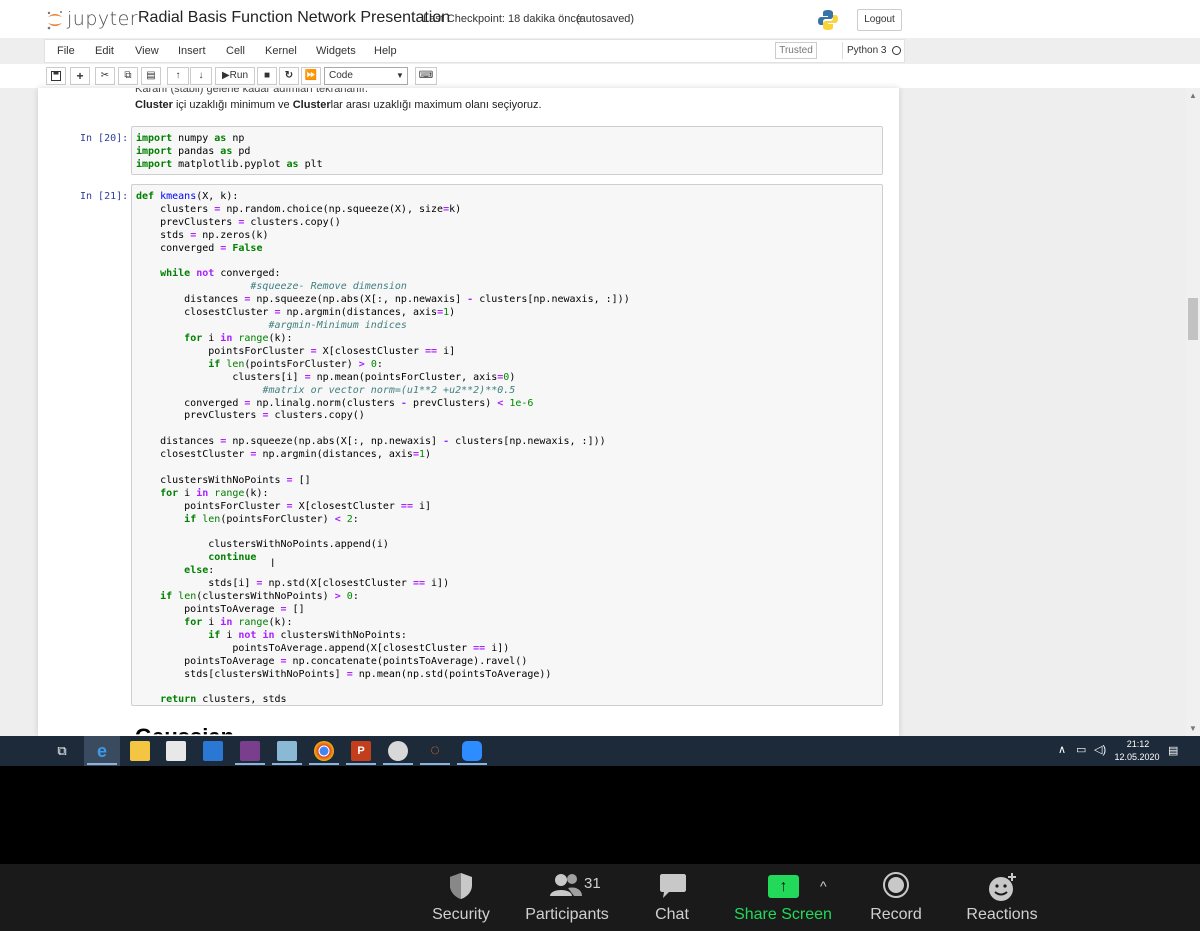 This screenshot has width=1200, height=931. Describe the element at coordinates (235, 51) in the screenshot. I see `menu-cell: Cell` at that location.